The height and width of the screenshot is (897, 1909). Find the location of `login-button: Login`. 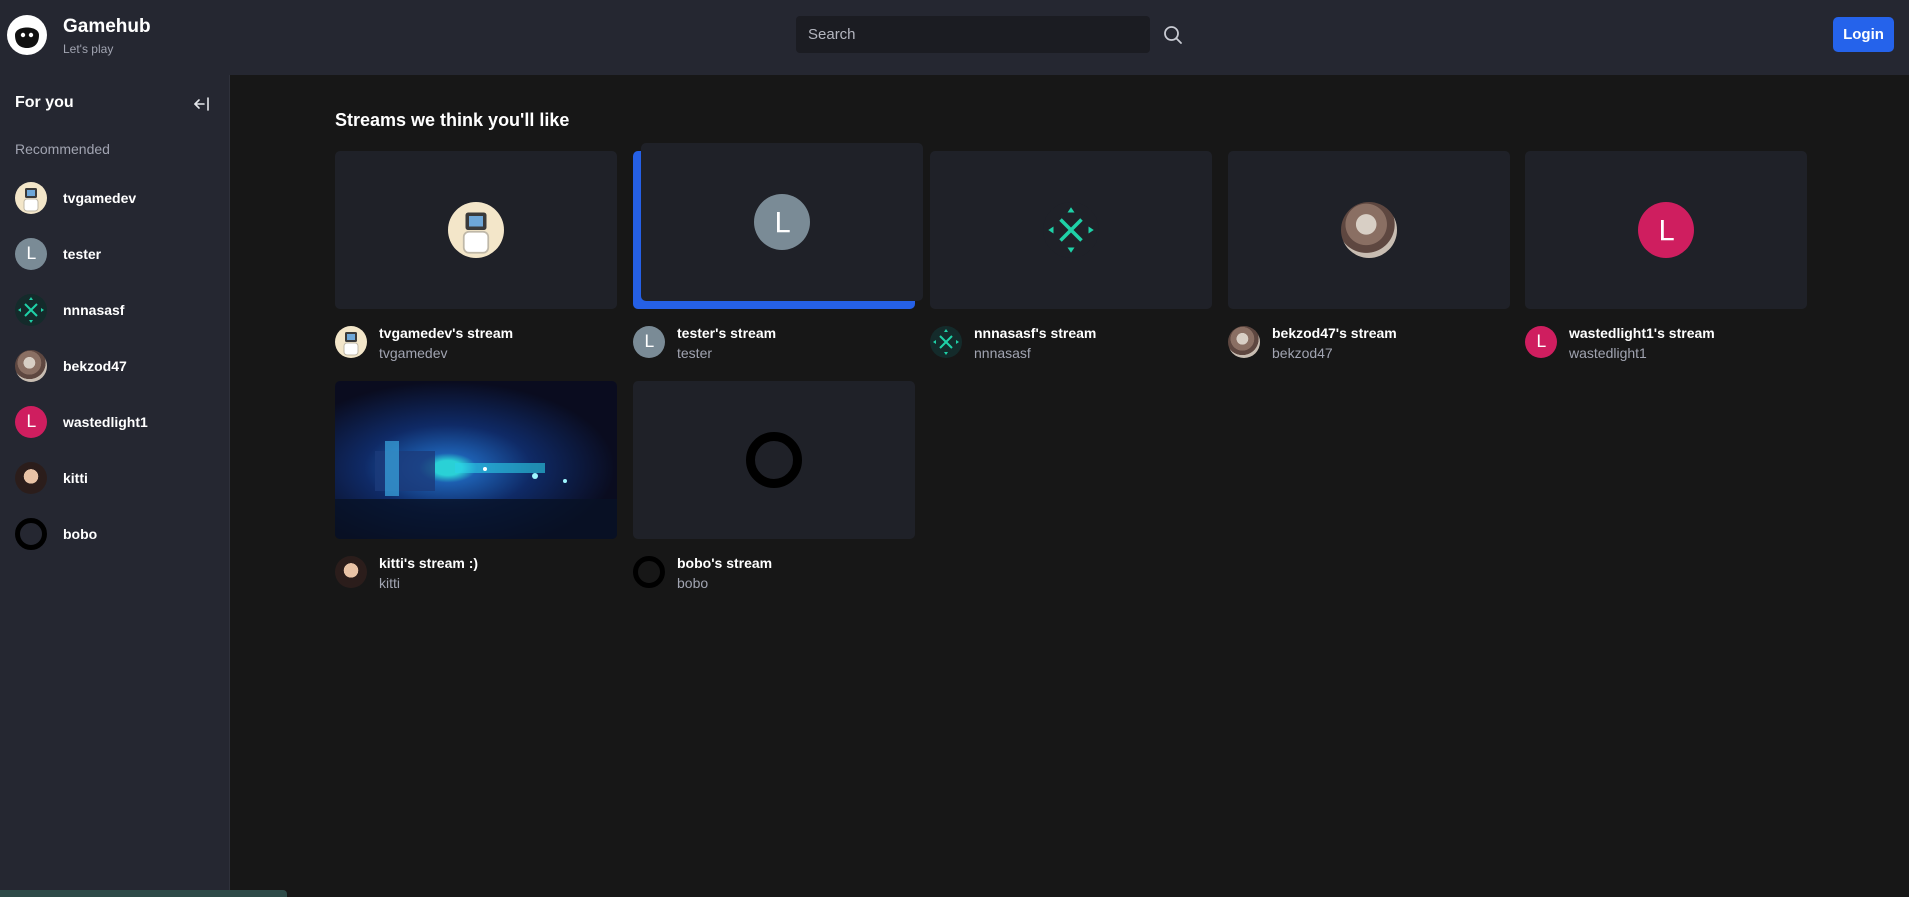

login-button: Login is located at coordinates (1863, 34).